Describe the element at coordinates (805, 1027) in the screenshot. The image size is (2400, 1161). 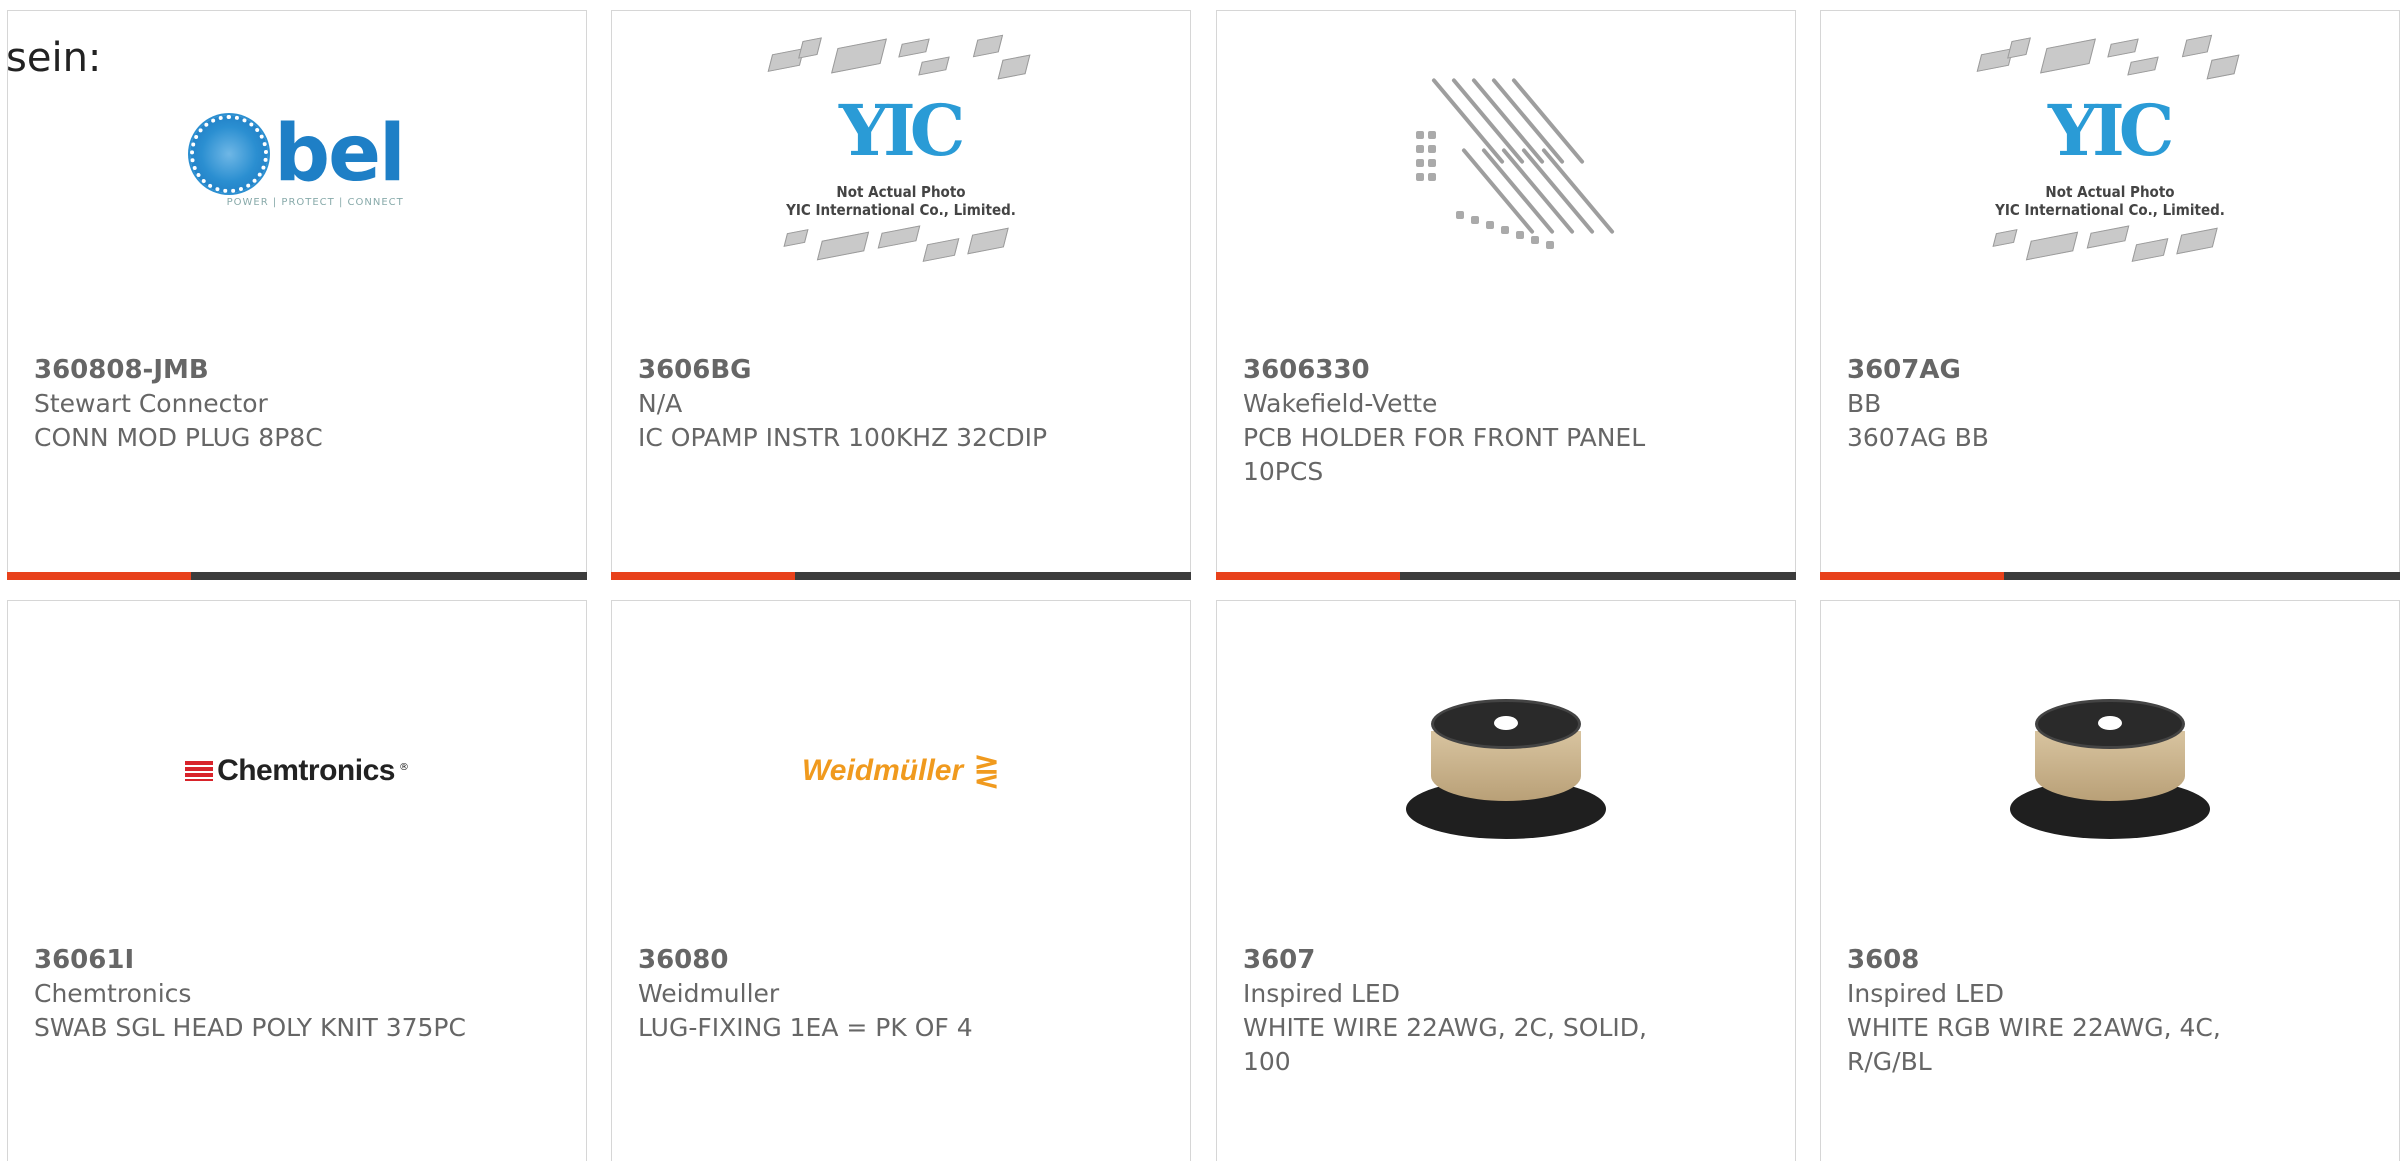
I see `description: LUG-FIXING 1EA = PK OF 4` at that location.